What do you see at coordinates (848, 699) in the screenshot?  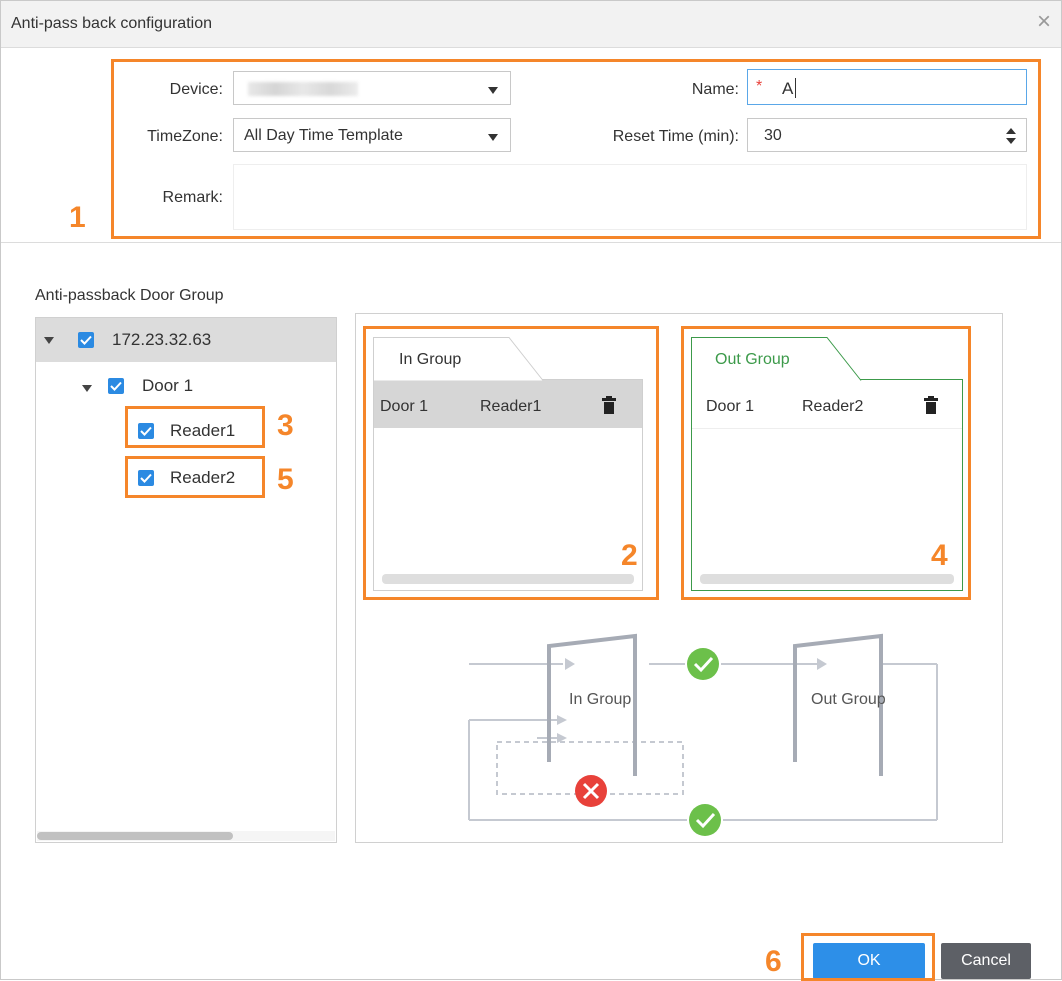 I see `diagram-out-label: Out Group` at bounding box center [848, 699].